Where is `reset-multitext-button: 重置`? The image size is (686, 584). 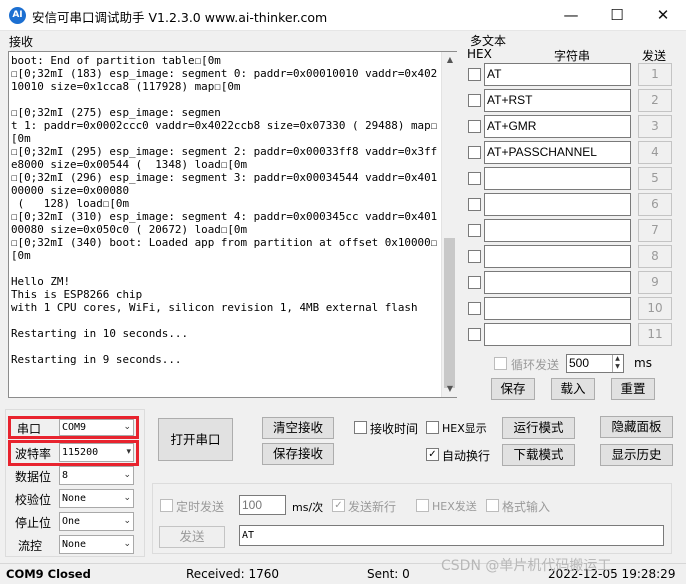 reset-multitext-button: 重置 is located at coordinates (633, 389).